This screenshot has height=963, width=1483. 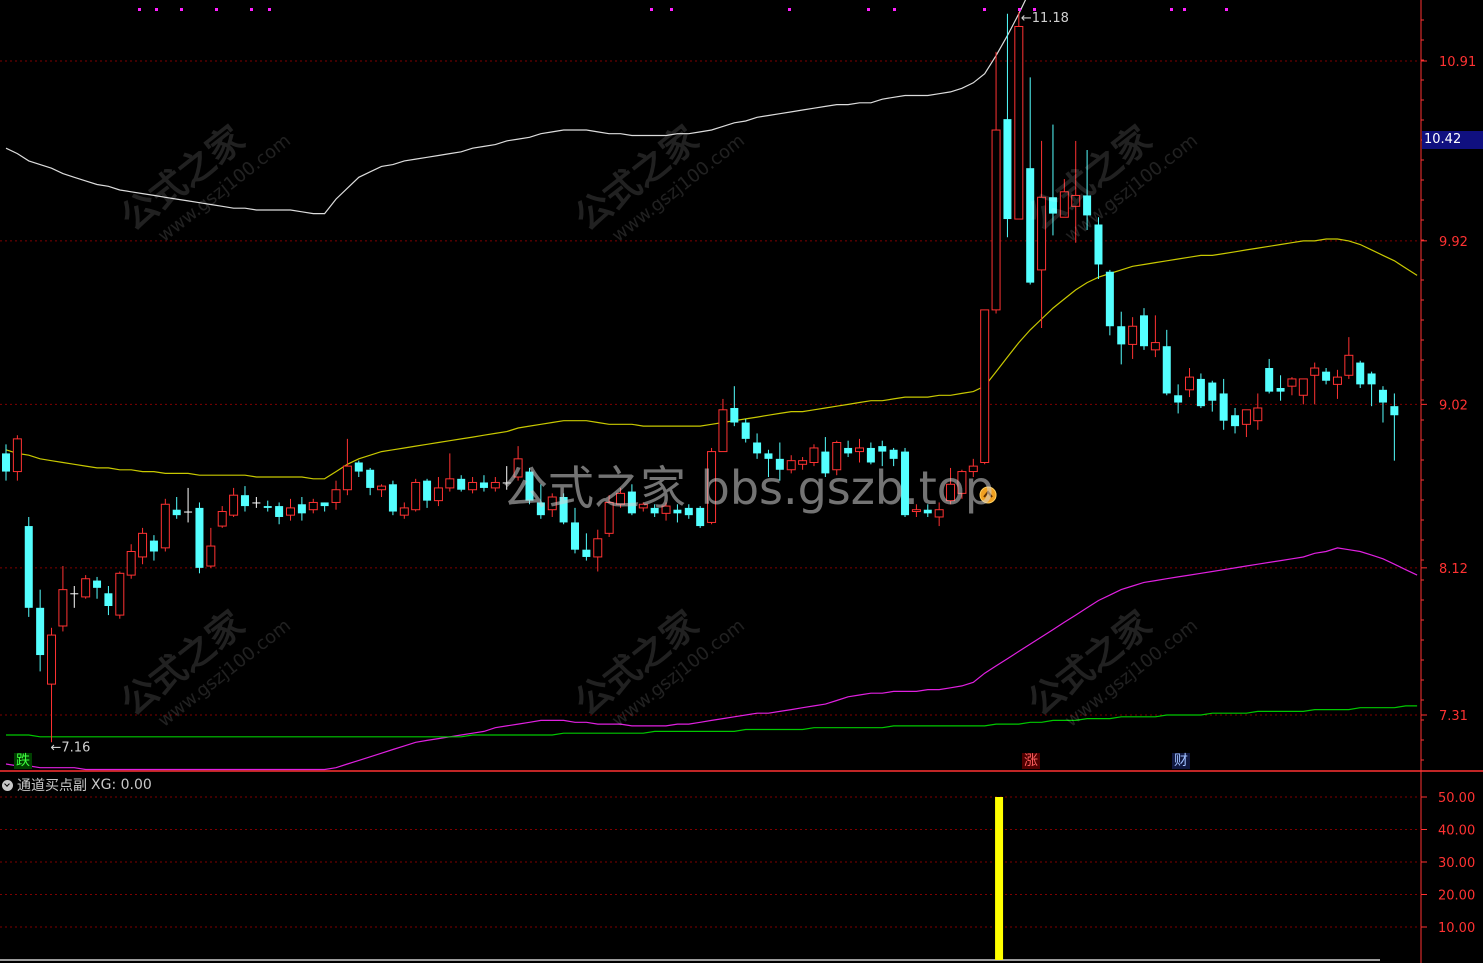 I want to click on high-price-label: ←11.18, so click(x=1045, y=18).